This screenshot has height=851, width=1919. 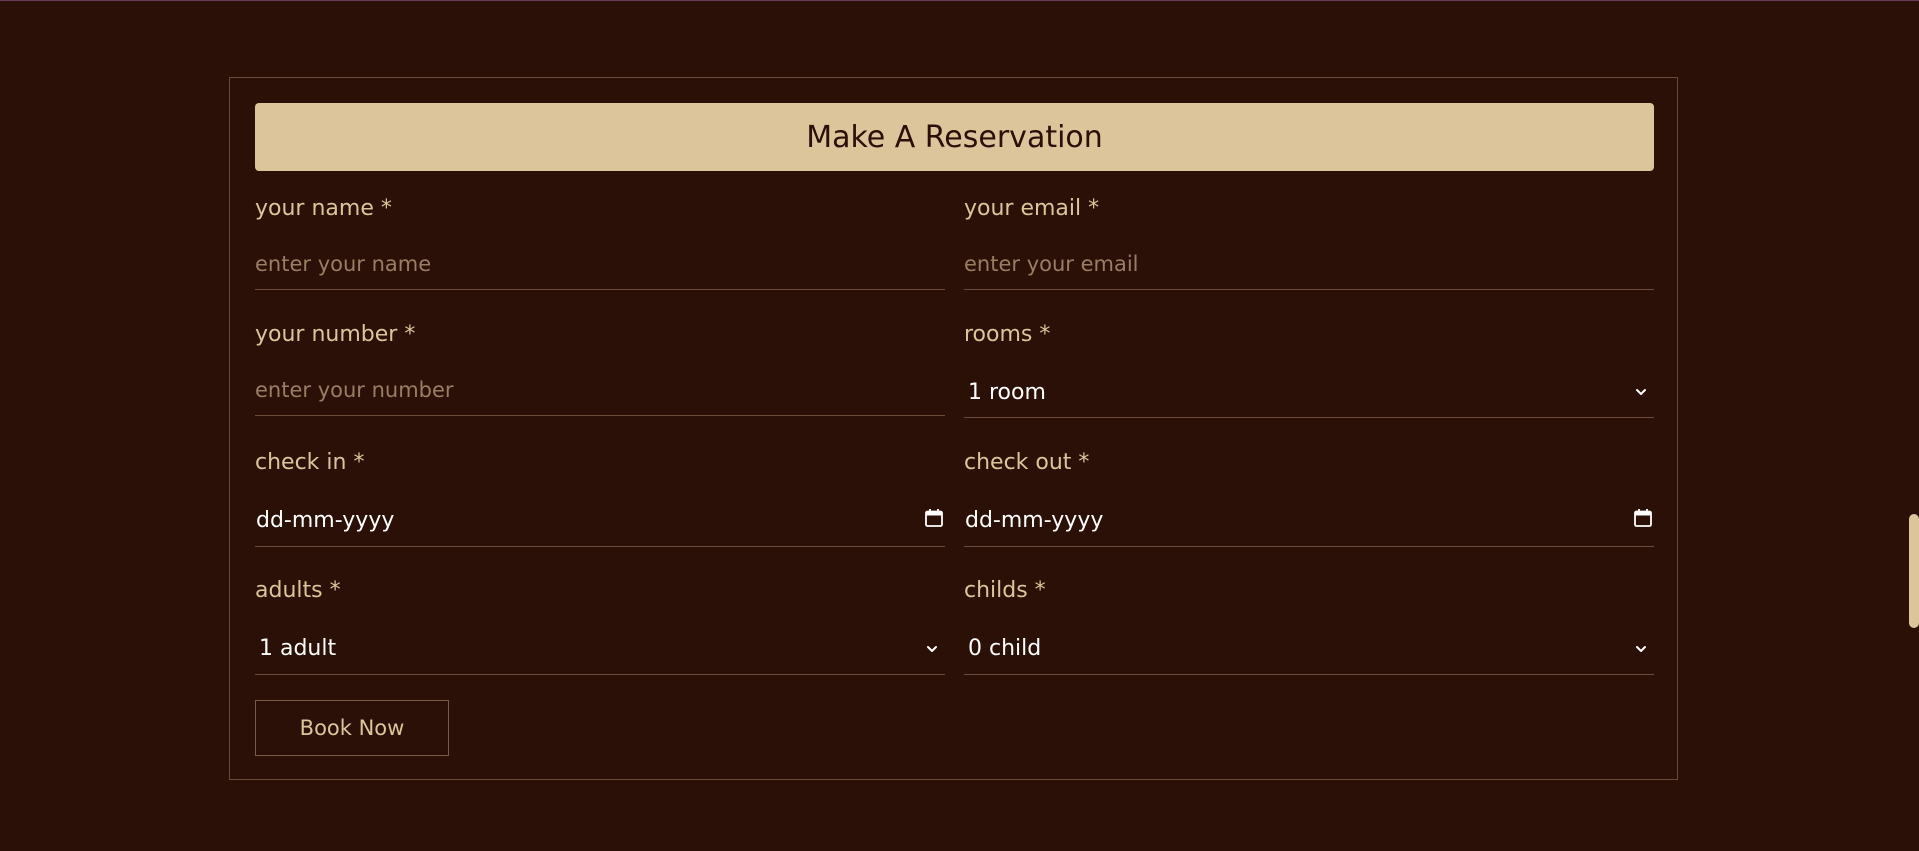 I want to click on check-out-value: dd-mm-yyyy, so click(x=1034, y=520).